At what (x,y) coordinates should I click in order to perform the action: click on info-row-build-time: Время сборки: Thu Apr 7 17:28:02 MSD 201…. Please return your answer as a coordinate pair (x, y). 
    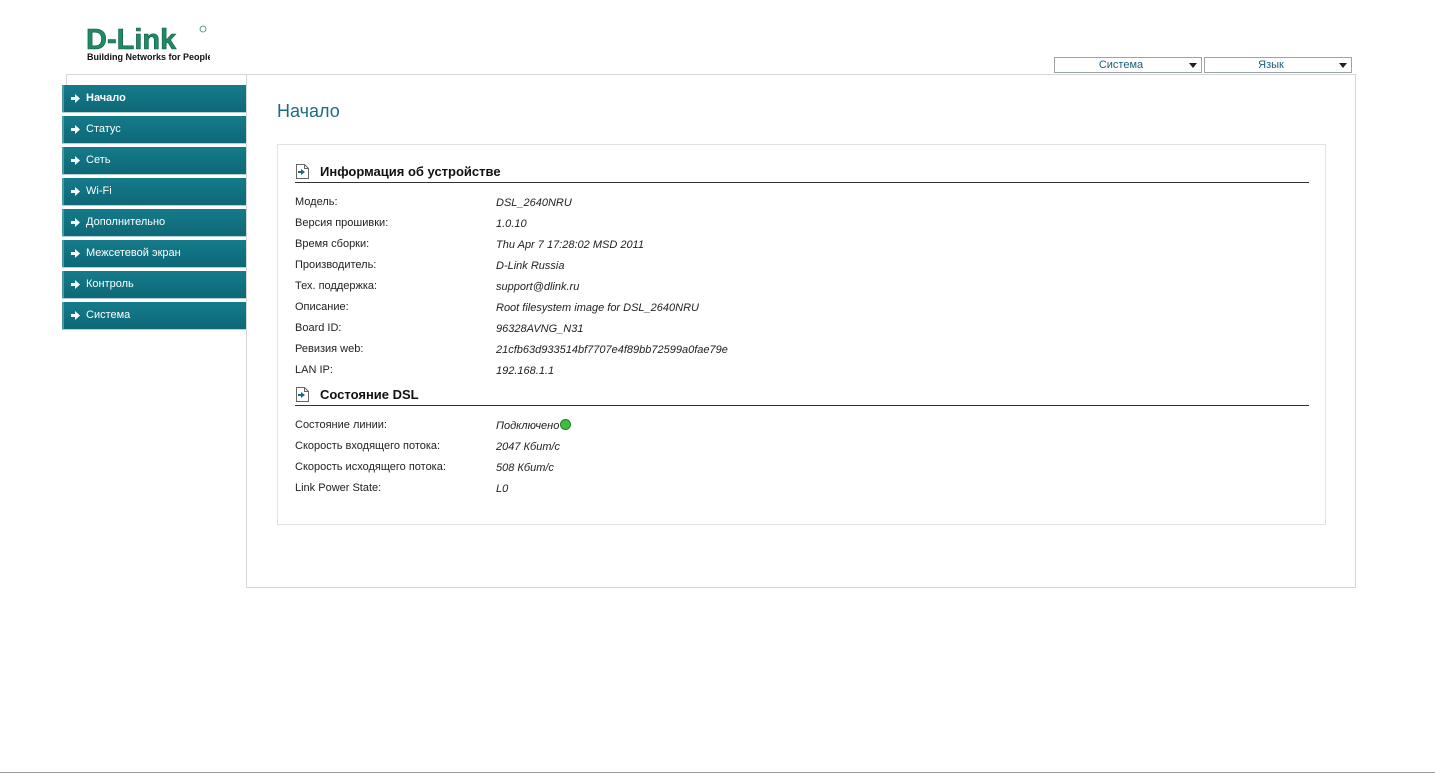
    Looking at the image, I should click on (795, 247).